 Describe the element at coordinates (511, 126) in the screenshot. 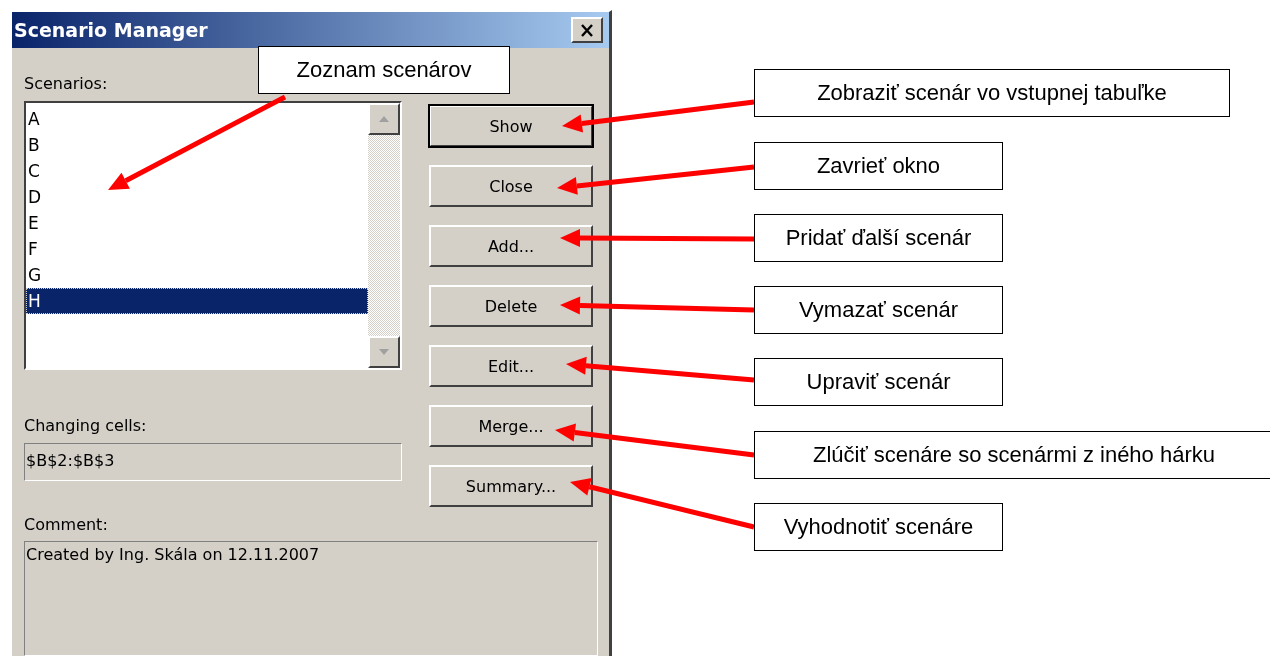

I see `dialog-button: Show` at that location.